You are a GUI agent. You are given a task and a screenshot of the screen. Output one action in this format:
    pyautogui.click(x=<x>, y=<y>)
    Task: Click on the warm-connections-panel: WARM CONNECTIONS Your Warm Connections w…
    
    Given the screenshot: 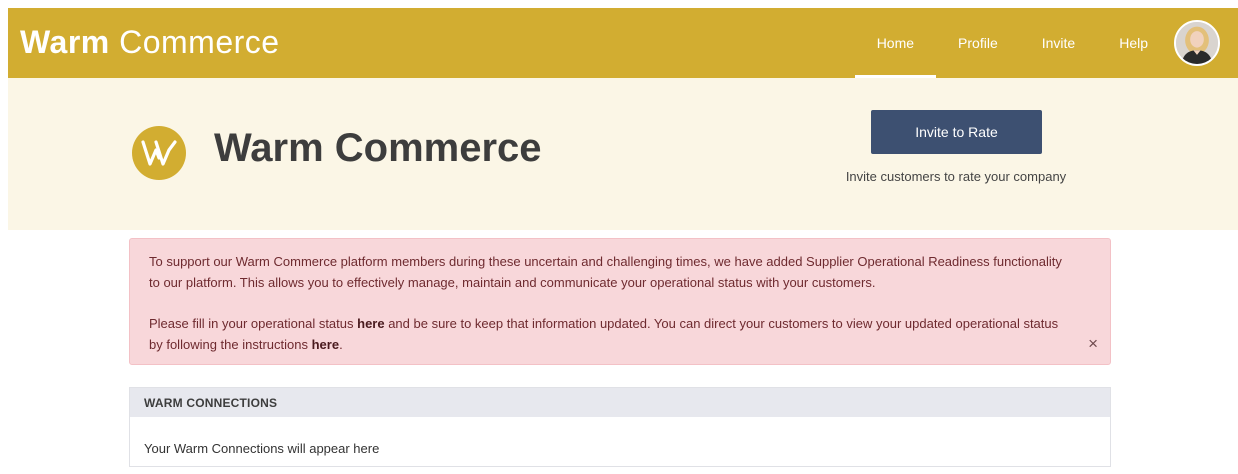 What is the action you would take?
    pyautogui.click(x=620, y=427)
    